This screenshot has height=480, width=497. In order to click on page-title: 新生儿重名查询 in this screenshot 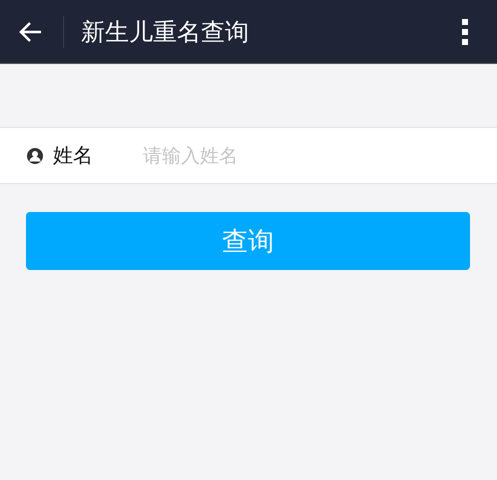, I will do `click(165, 32)`.